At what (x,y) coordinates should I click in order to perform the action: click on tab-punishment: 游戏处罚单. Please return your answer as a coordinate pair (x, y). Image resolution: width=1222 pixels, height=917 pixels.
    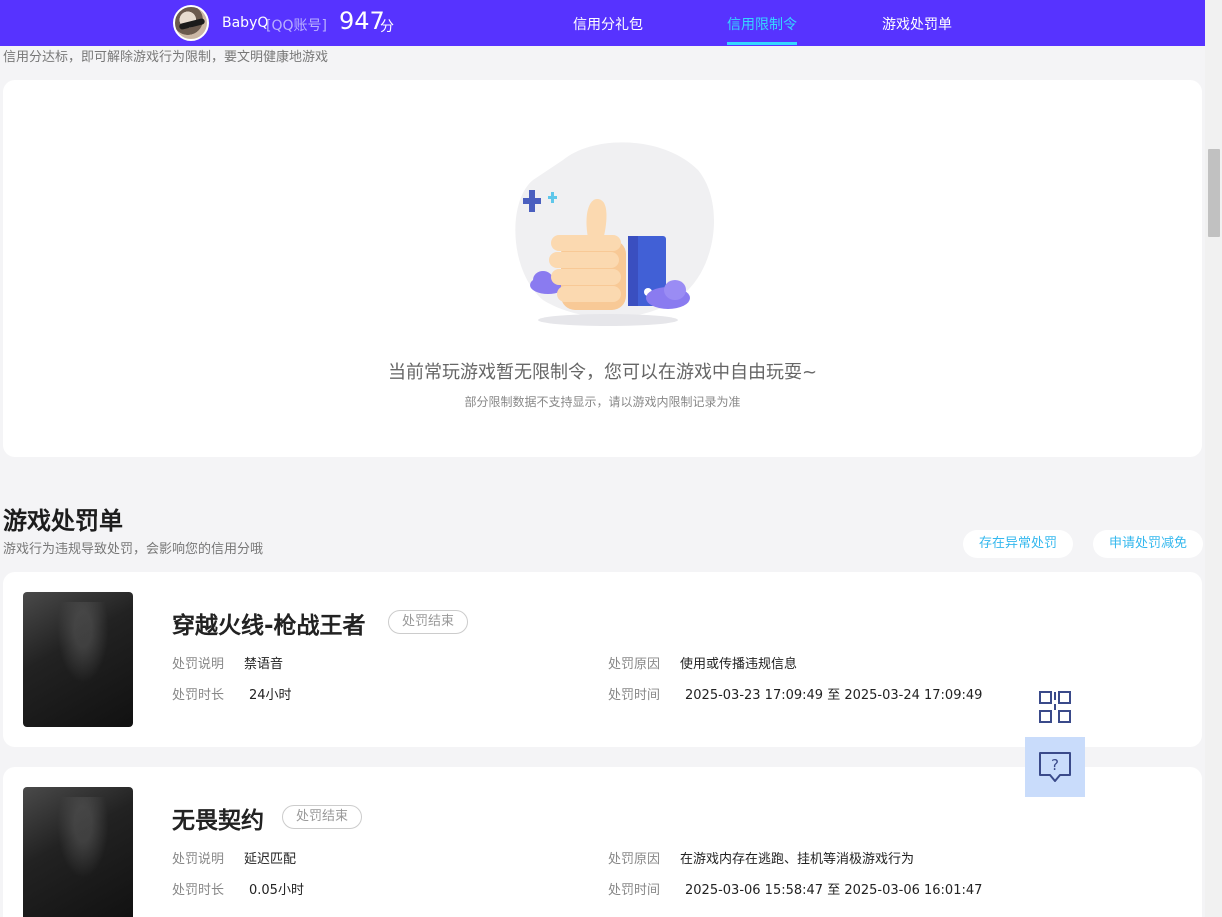
    Looking at the image, I should click on (917, 24).